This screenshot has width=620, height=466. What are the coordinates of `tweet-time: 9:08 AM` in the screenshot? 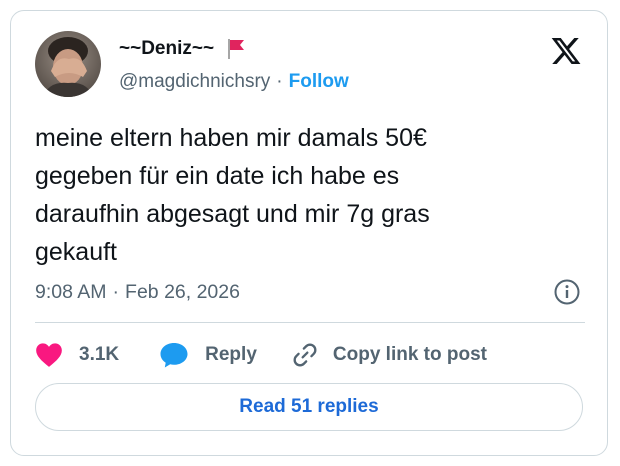 It's located at (71, 291).